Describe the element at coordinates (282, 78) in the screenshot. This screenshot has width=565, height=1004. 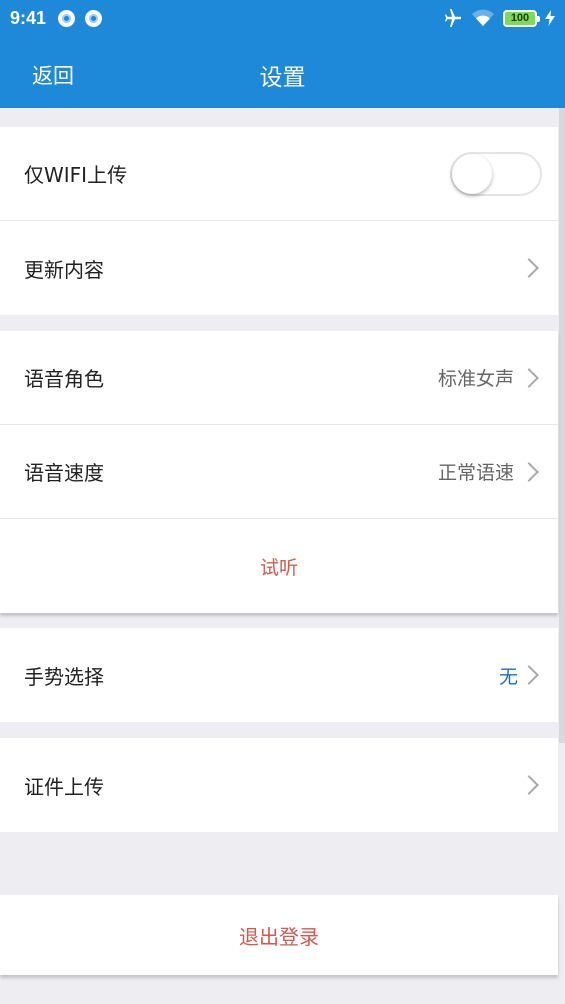
I see `page-title: 设置` at that location.